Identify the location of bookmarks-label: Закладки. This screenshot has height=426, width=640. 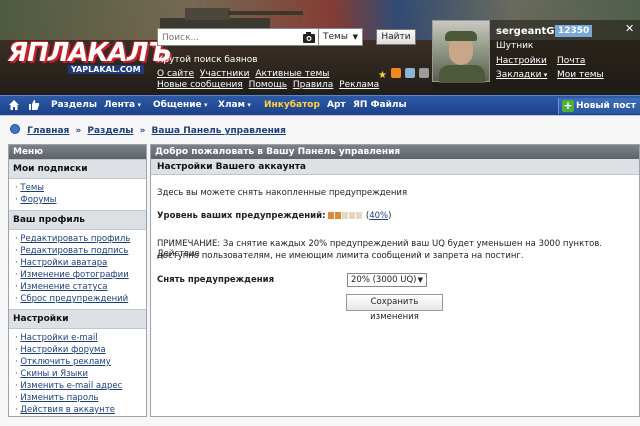
(519, 75).